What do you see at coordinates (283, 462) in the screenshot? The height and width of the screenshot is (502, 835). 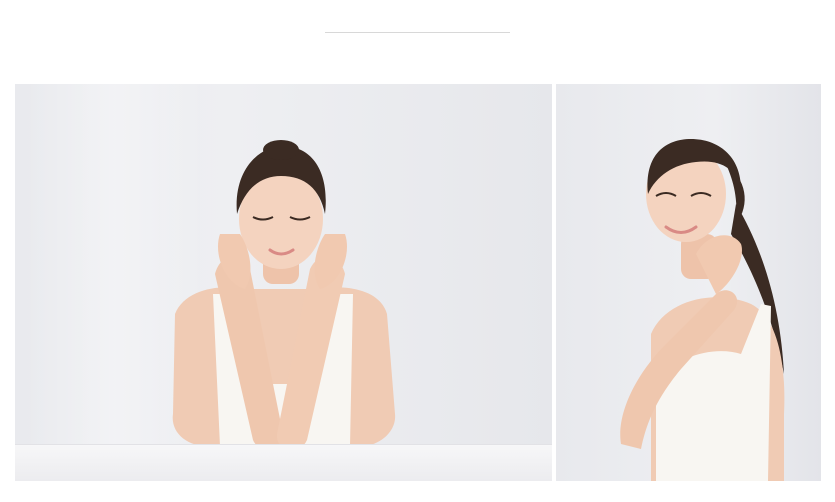 I see `table-surface` at bounding box center [283, 462].